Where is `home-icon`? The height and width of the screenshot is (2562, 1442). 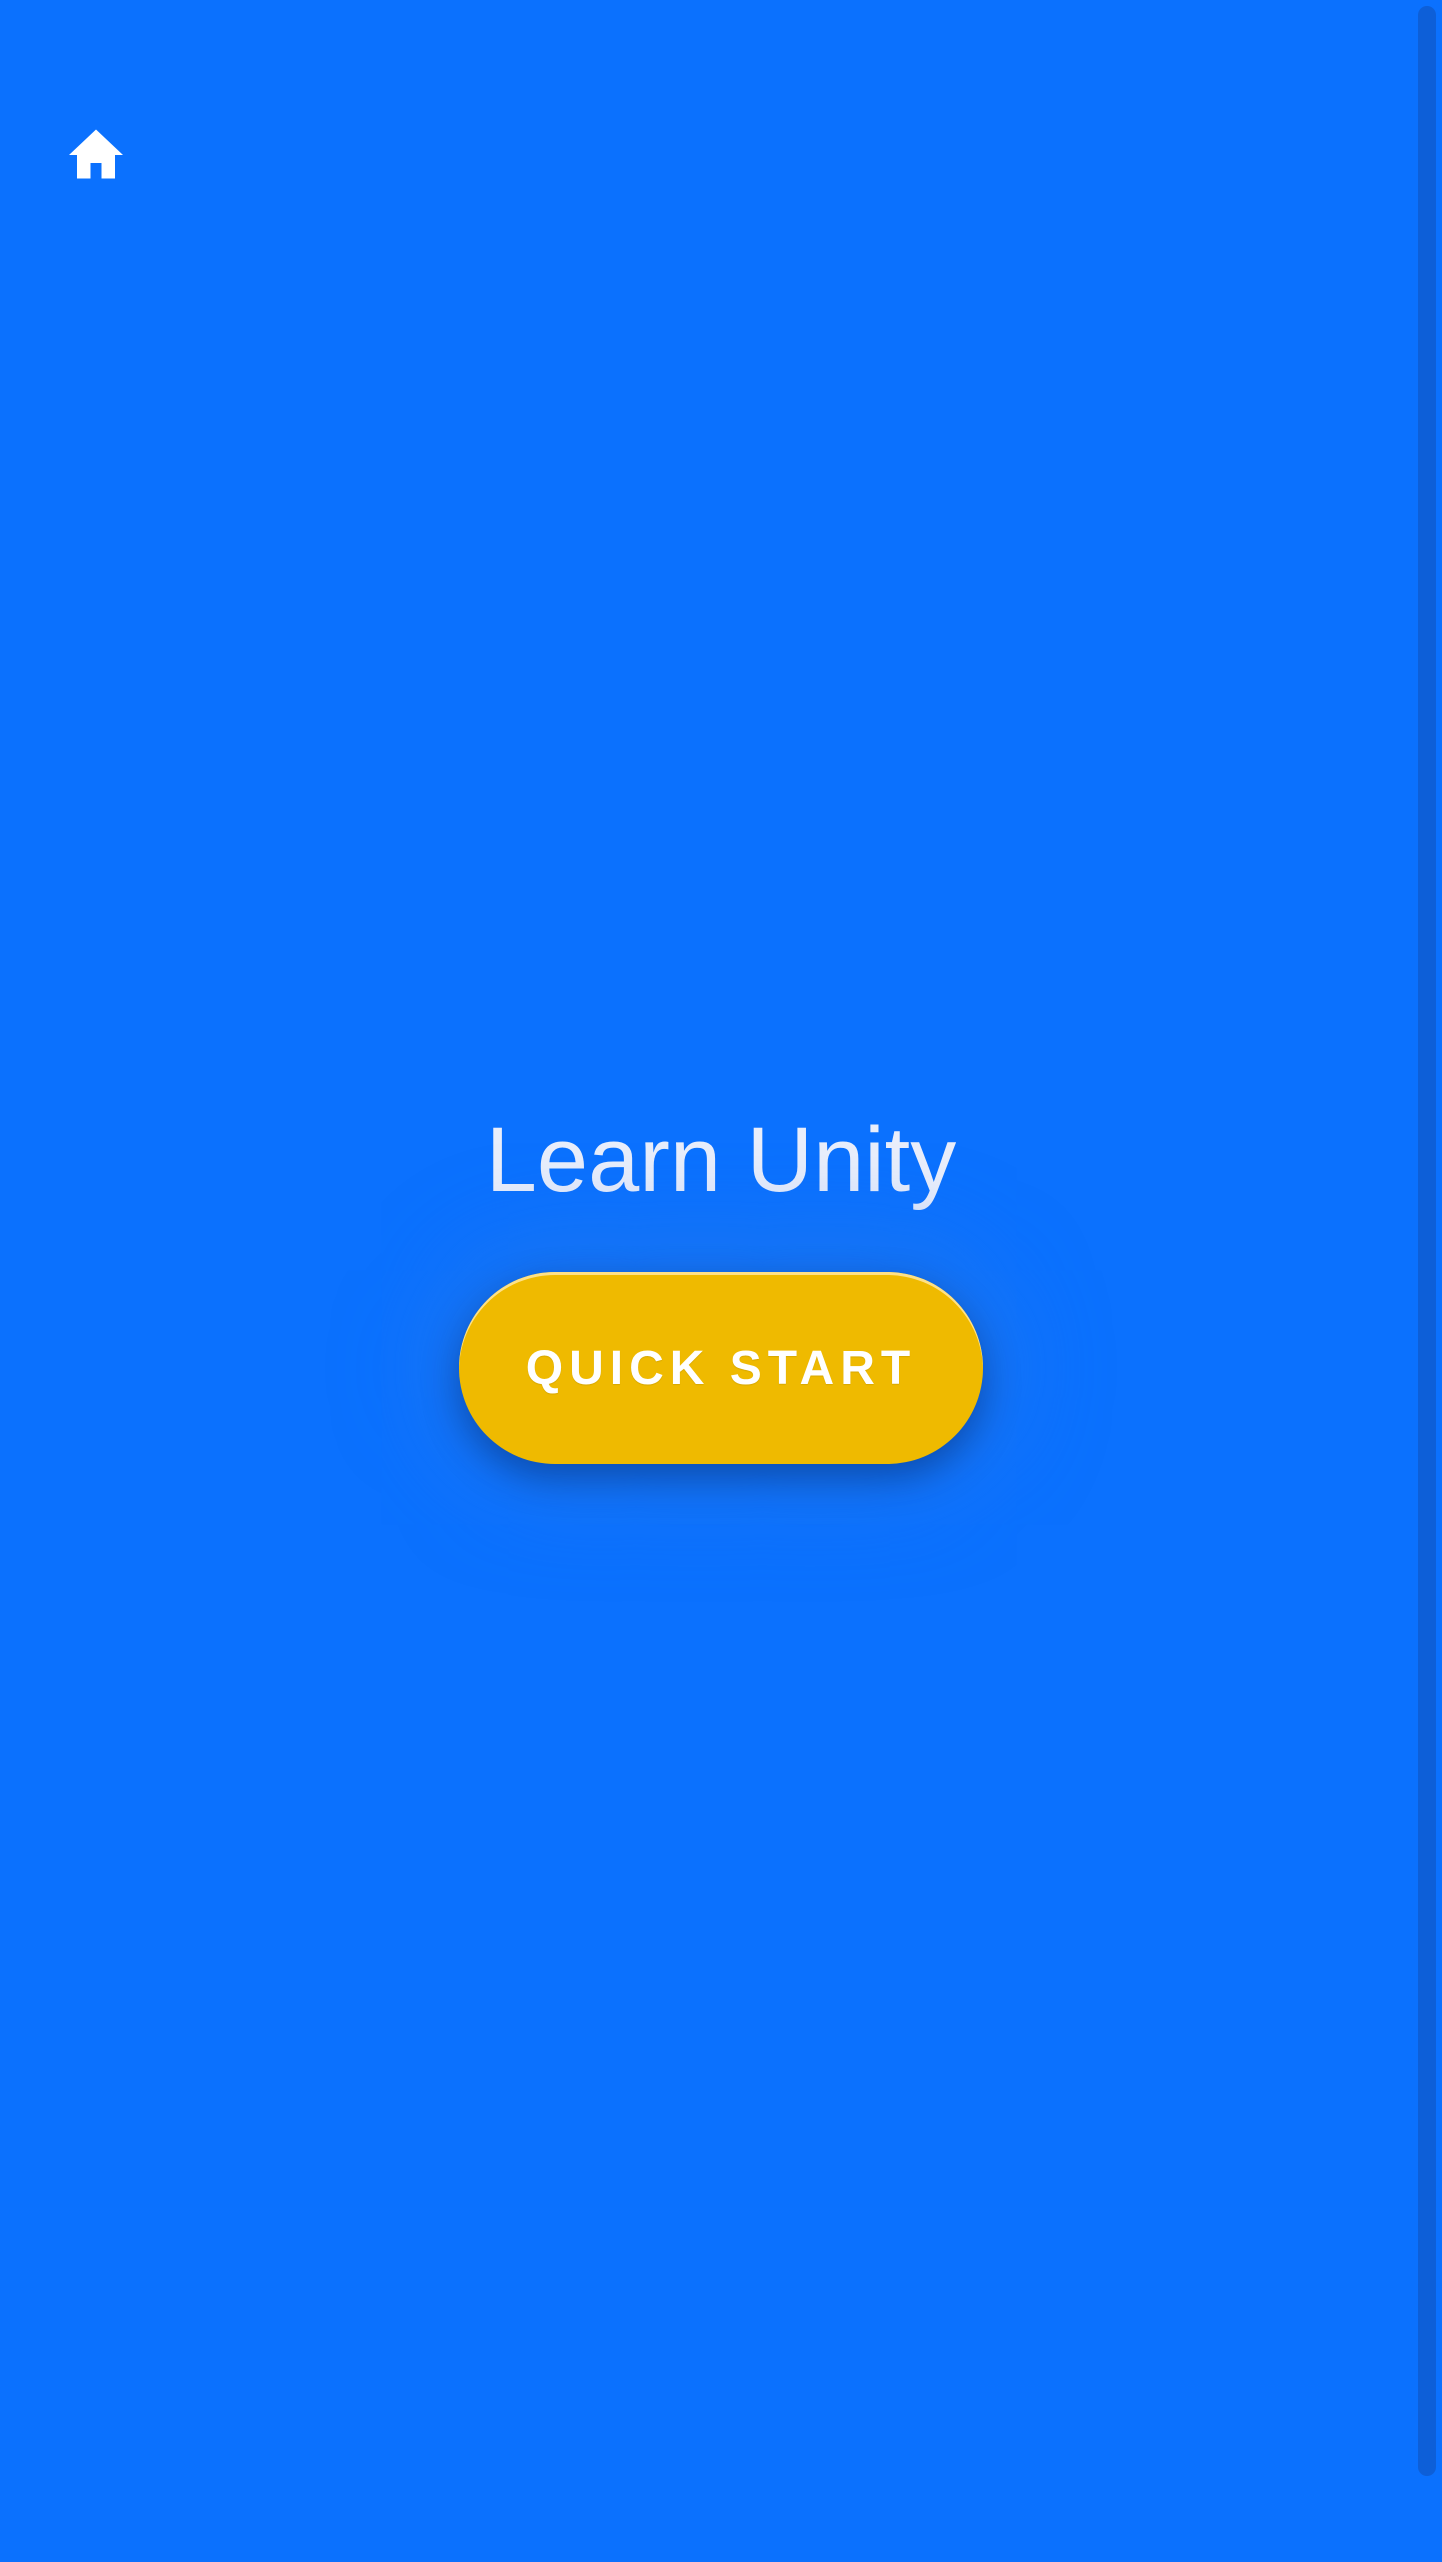
home-icon is located at coordinates (96, 154).